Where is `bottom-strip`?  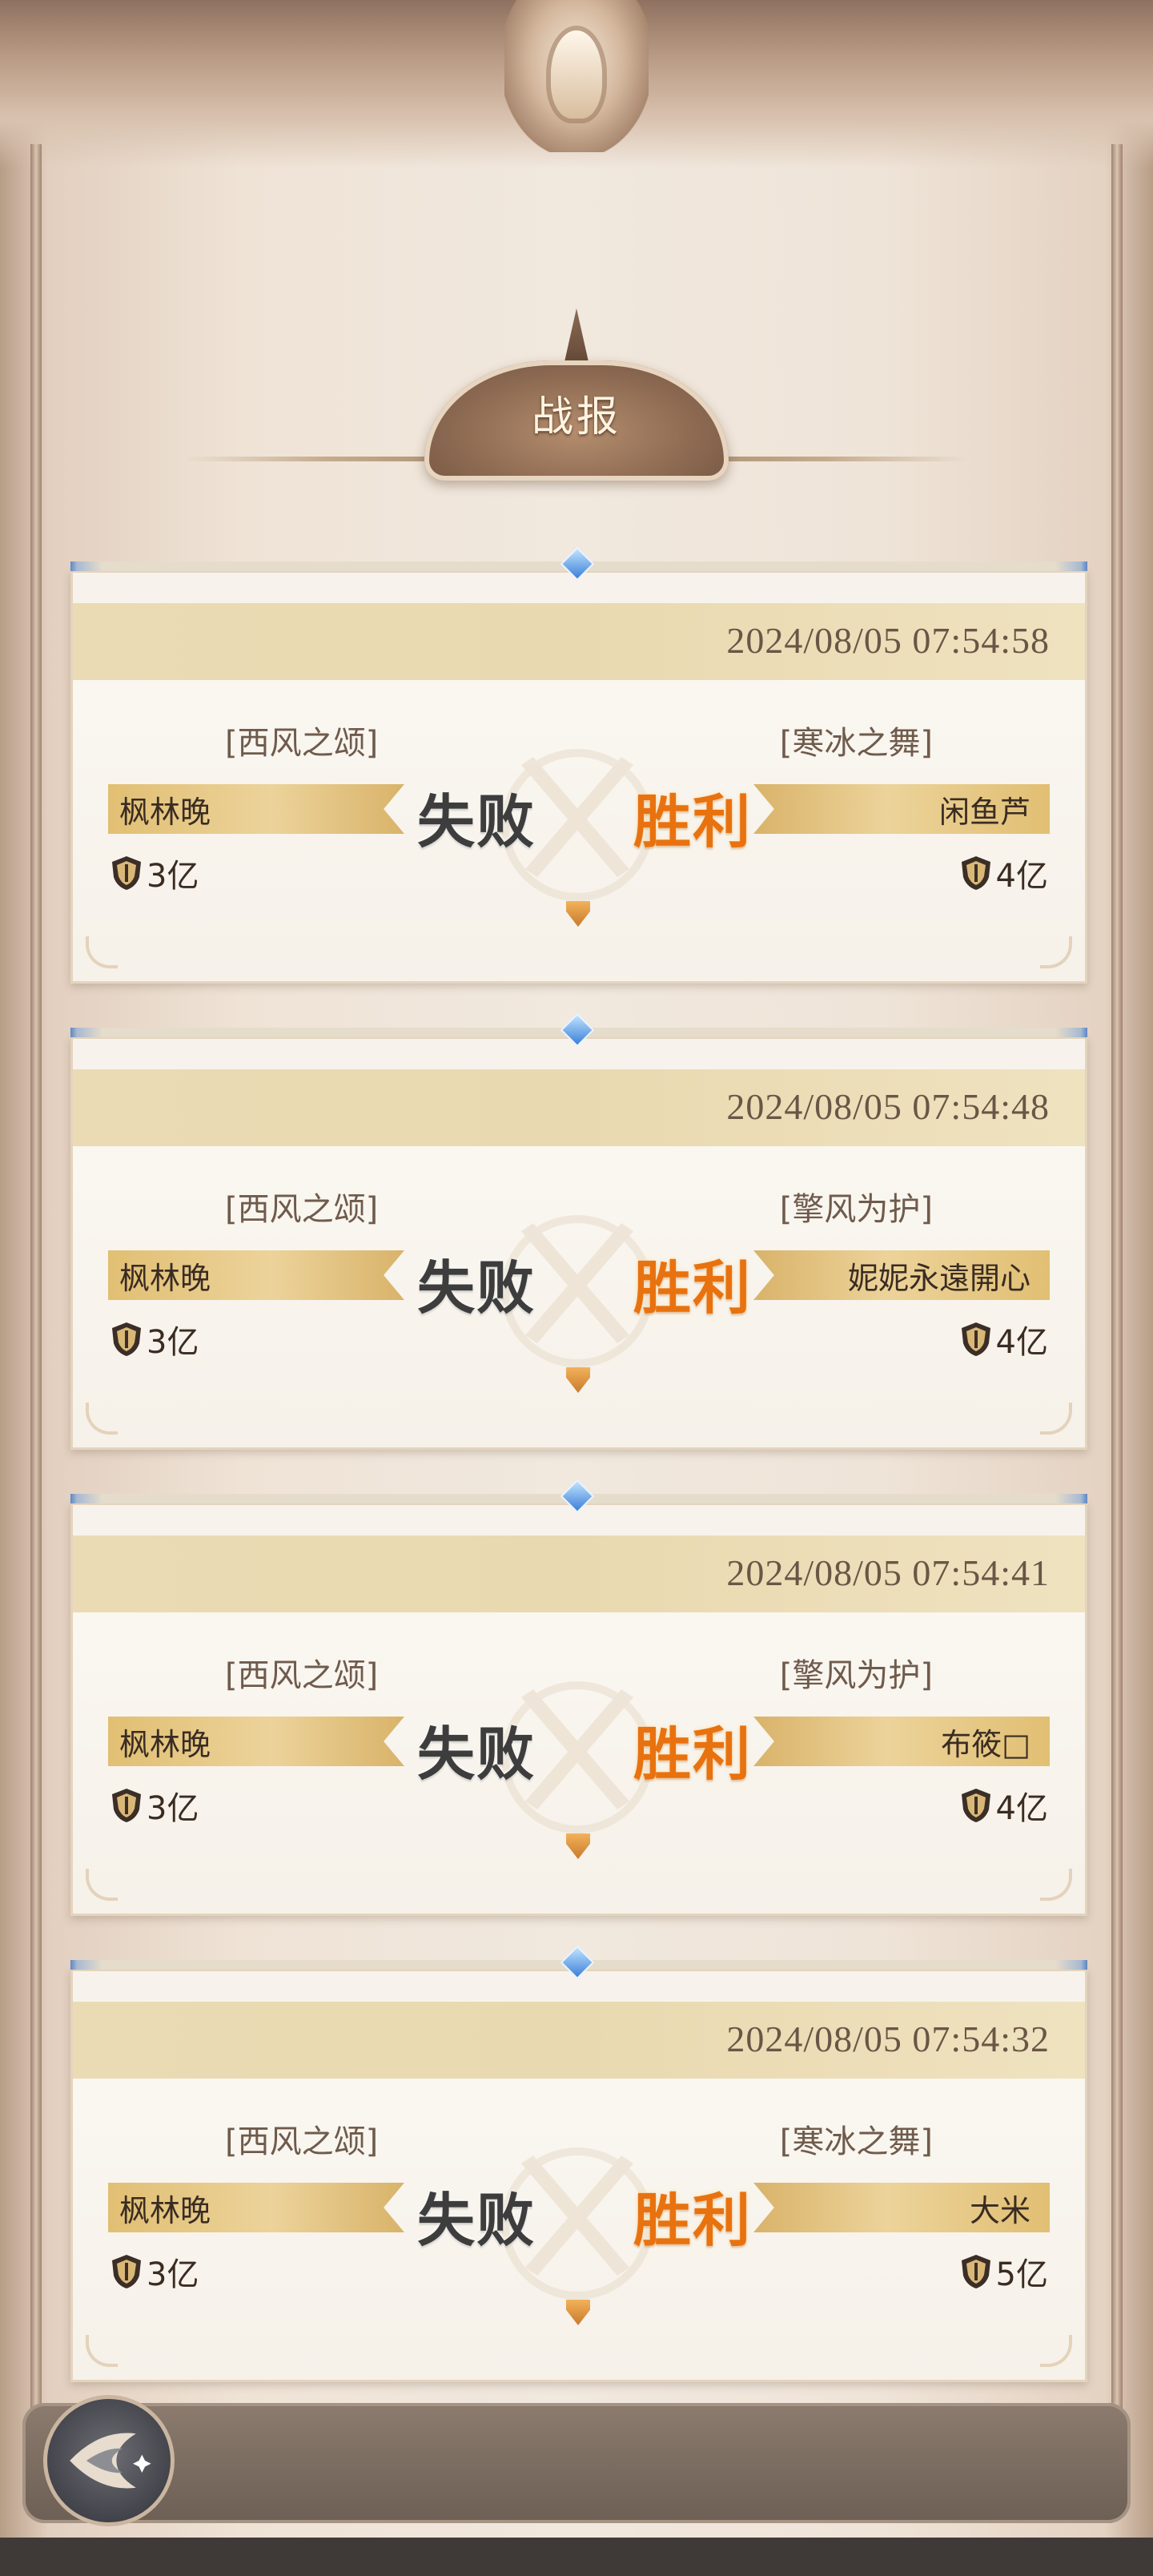
bottom-strip is located at coordinates (576, 2557).